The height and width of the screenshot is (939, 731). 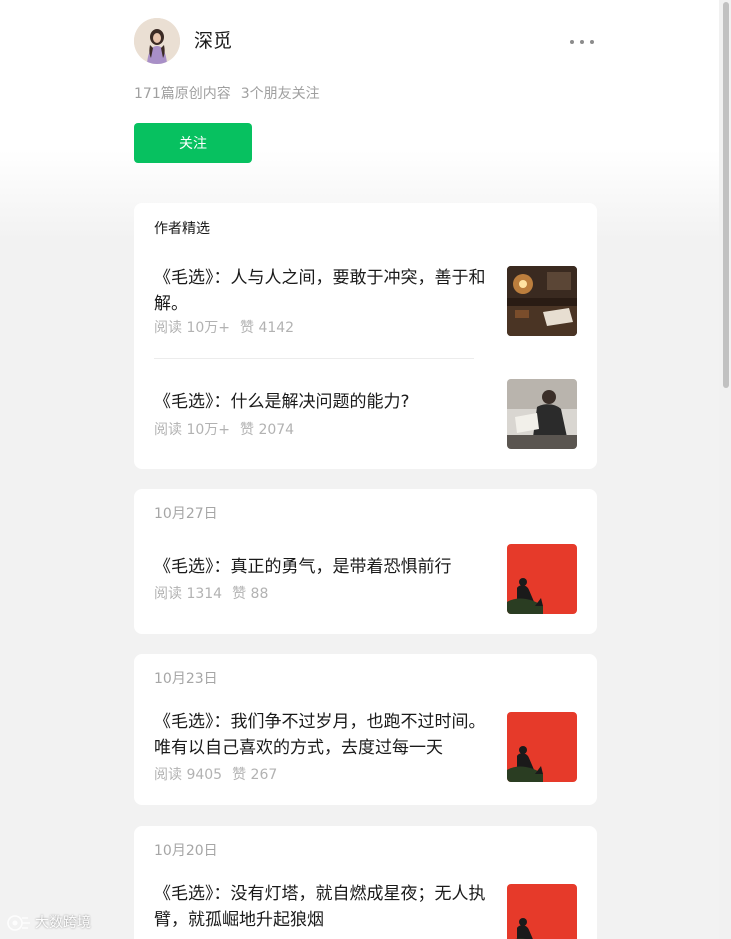 I want to click on publish-date: 10月27日, so click(x=186, y=514).